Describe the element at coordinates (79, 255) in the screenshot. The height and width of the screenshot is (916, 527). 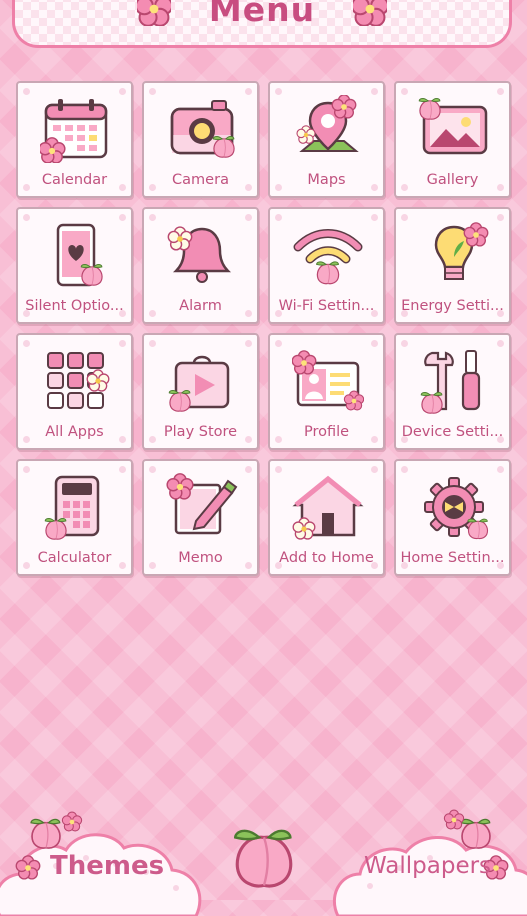
I see `phone-silent-icon` at that location.